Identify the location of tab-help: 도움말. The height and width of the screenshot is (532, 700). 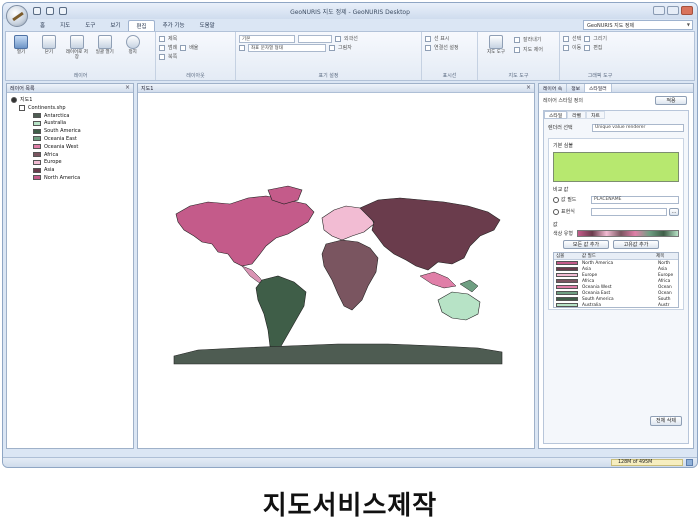
(207, 25).